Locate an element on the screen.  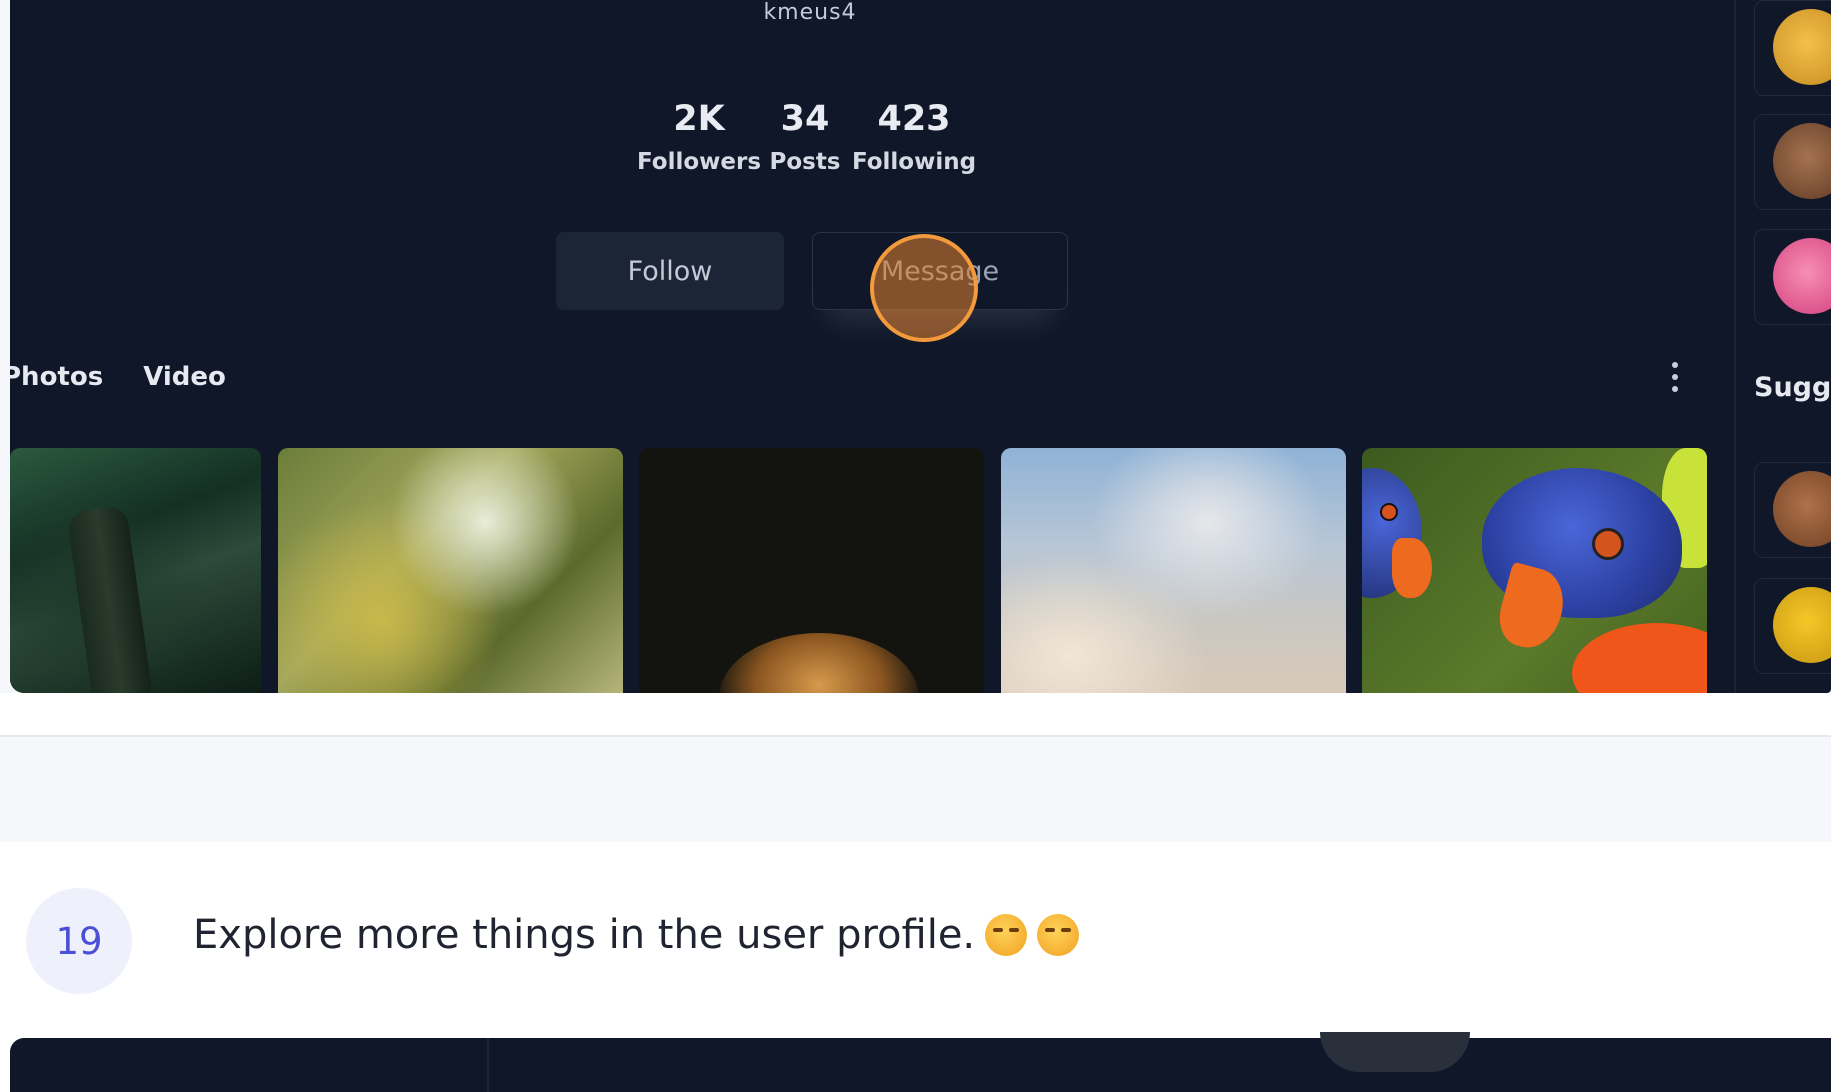
step-instruction: Explore more things in the user profile. is located at coordinates (636, 935).